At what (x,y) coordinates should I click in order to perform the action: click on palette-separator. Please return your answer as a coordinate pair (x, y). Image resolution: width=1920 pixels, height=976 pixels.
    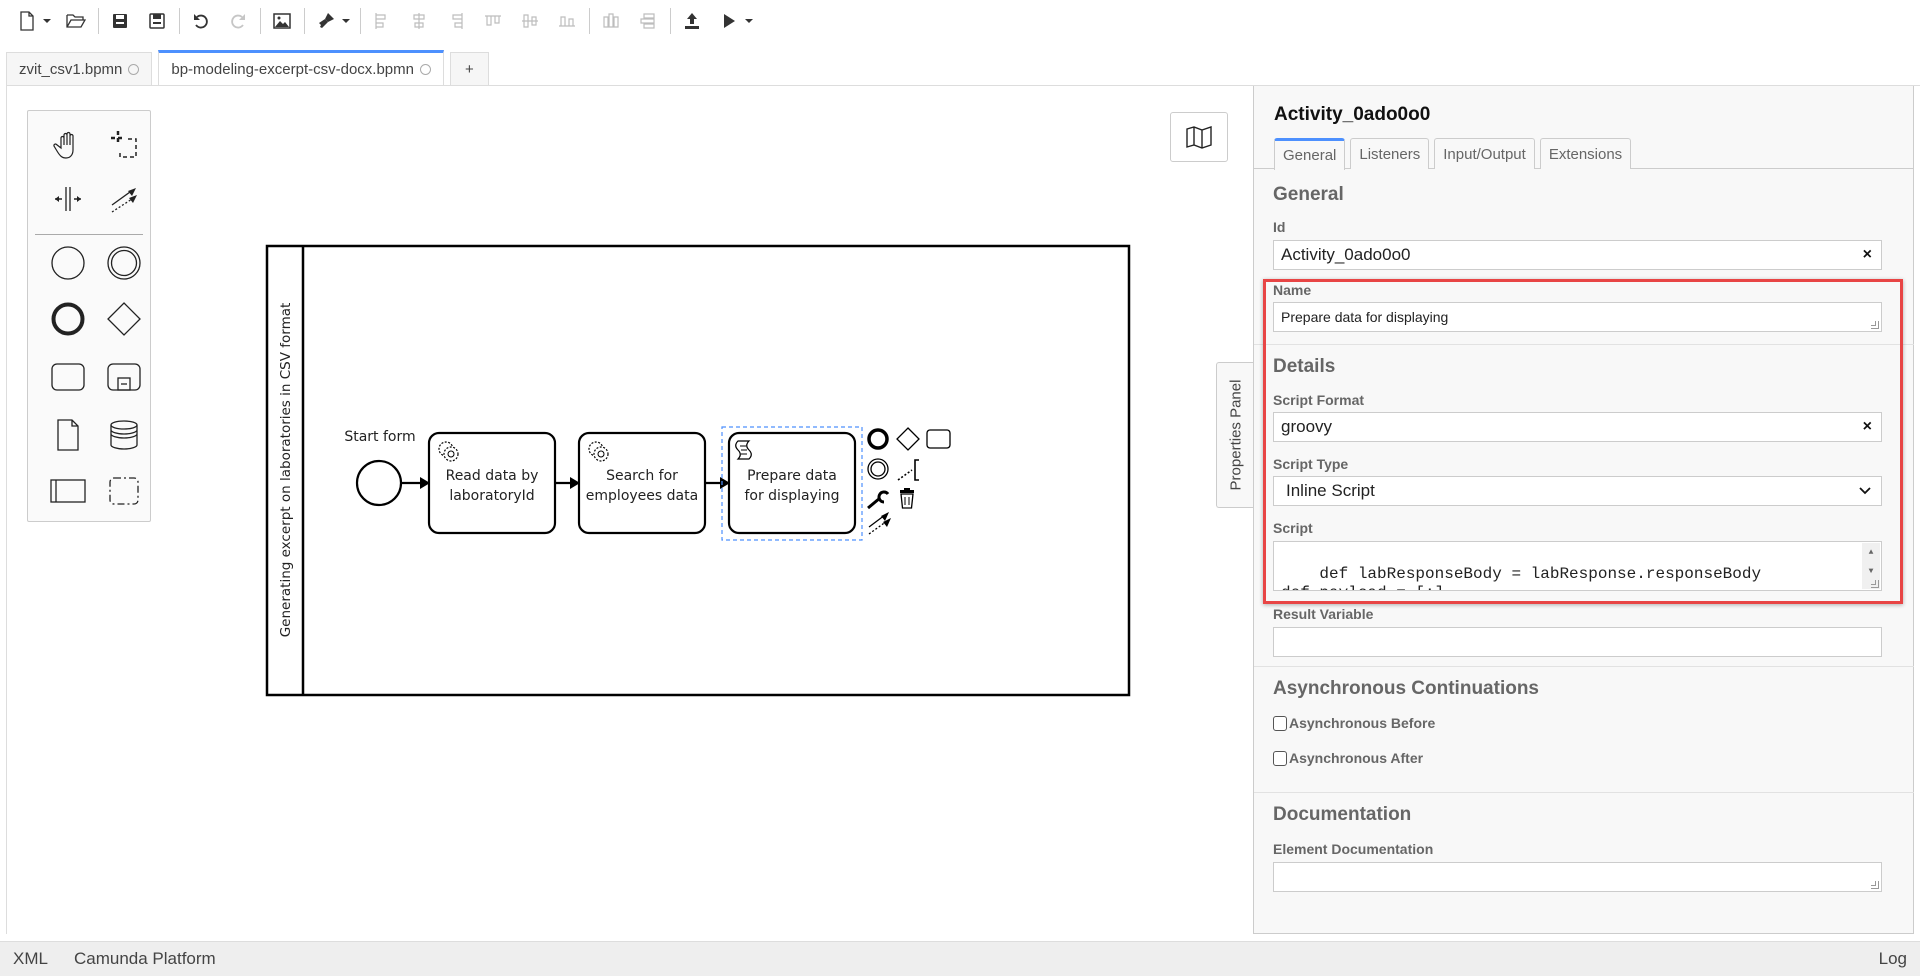
    Looking at the image, I should click on (89, 234).